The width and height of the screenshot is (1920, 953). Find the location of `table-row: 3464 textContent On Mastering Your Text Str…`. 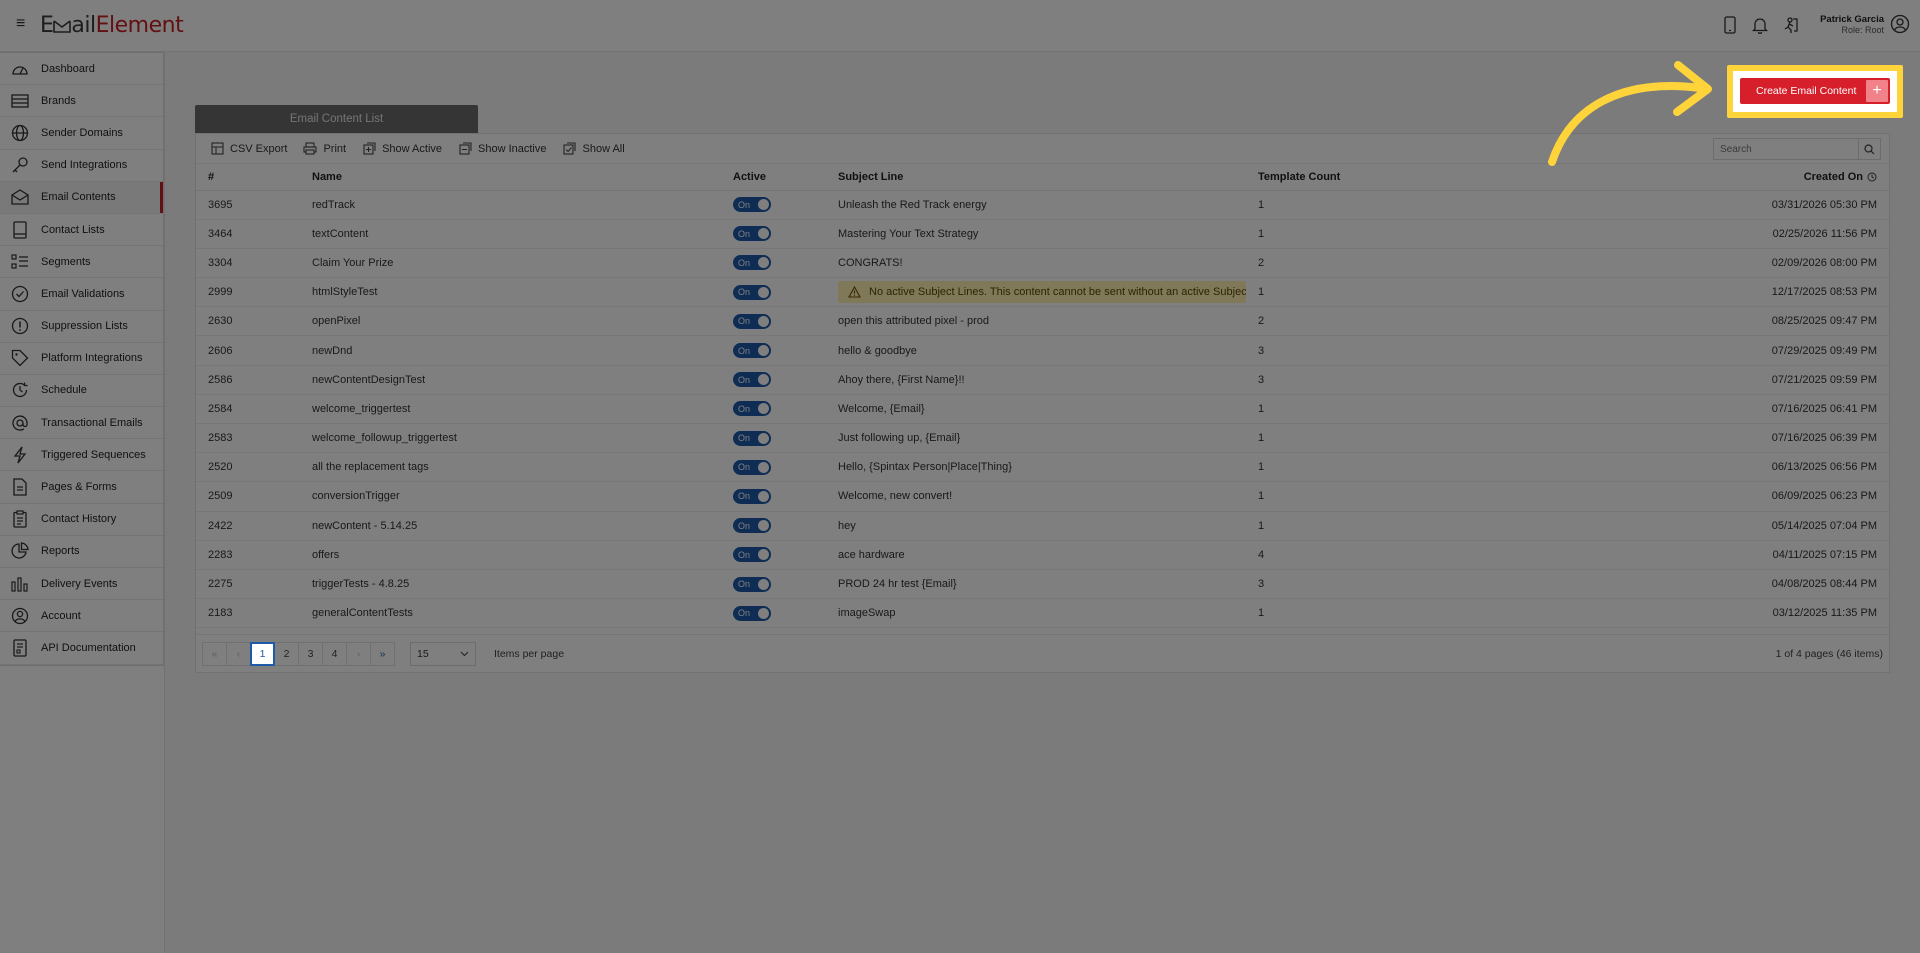

table-row: 3464 textContent On Mastering Your Text Str… is located at coordinates (1042, 234).